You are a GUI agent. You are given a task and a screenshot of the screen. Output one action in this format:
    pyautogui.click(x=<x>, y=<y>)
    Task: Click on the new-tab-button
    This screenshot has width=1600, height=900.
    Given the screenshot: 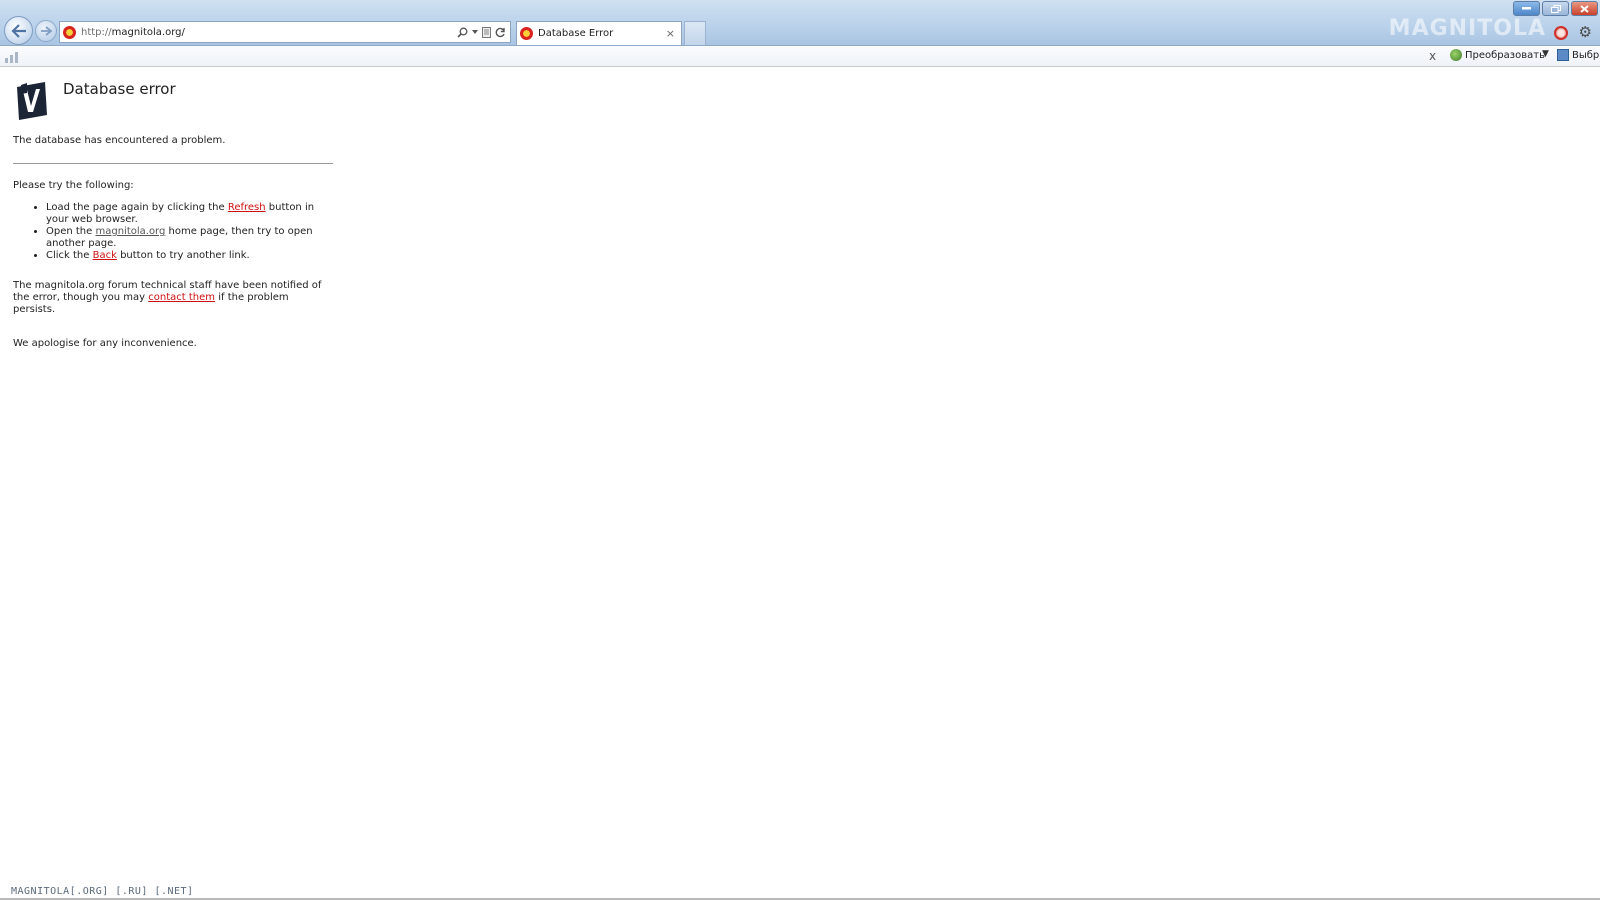 What is the action you would take?
    pyautogui.click(x=695, y=33)
    